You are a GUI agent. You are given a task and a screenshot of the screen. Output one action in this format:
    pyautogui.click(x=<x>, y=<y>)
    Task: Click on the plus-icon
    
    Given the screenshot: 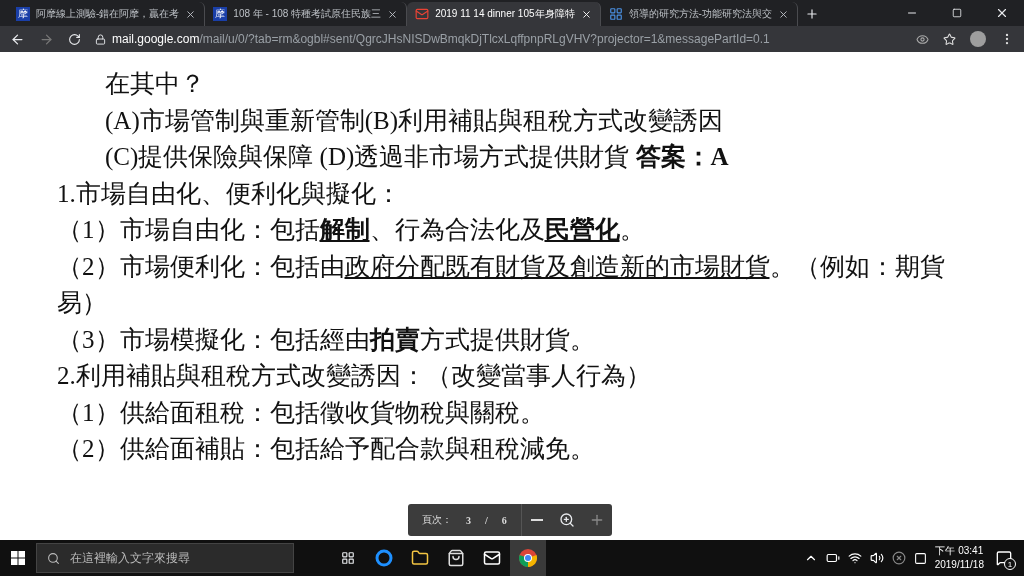 What is the action you would take?
    pyautogui.click(x=811, y=14)
    